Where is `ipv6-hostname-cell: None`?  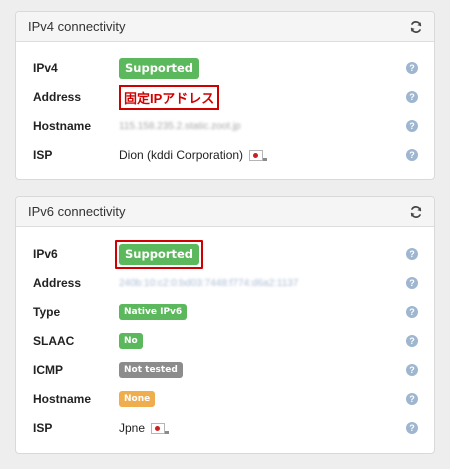 ipv6-hostname-cell: None is located at coordinates (137, 399).